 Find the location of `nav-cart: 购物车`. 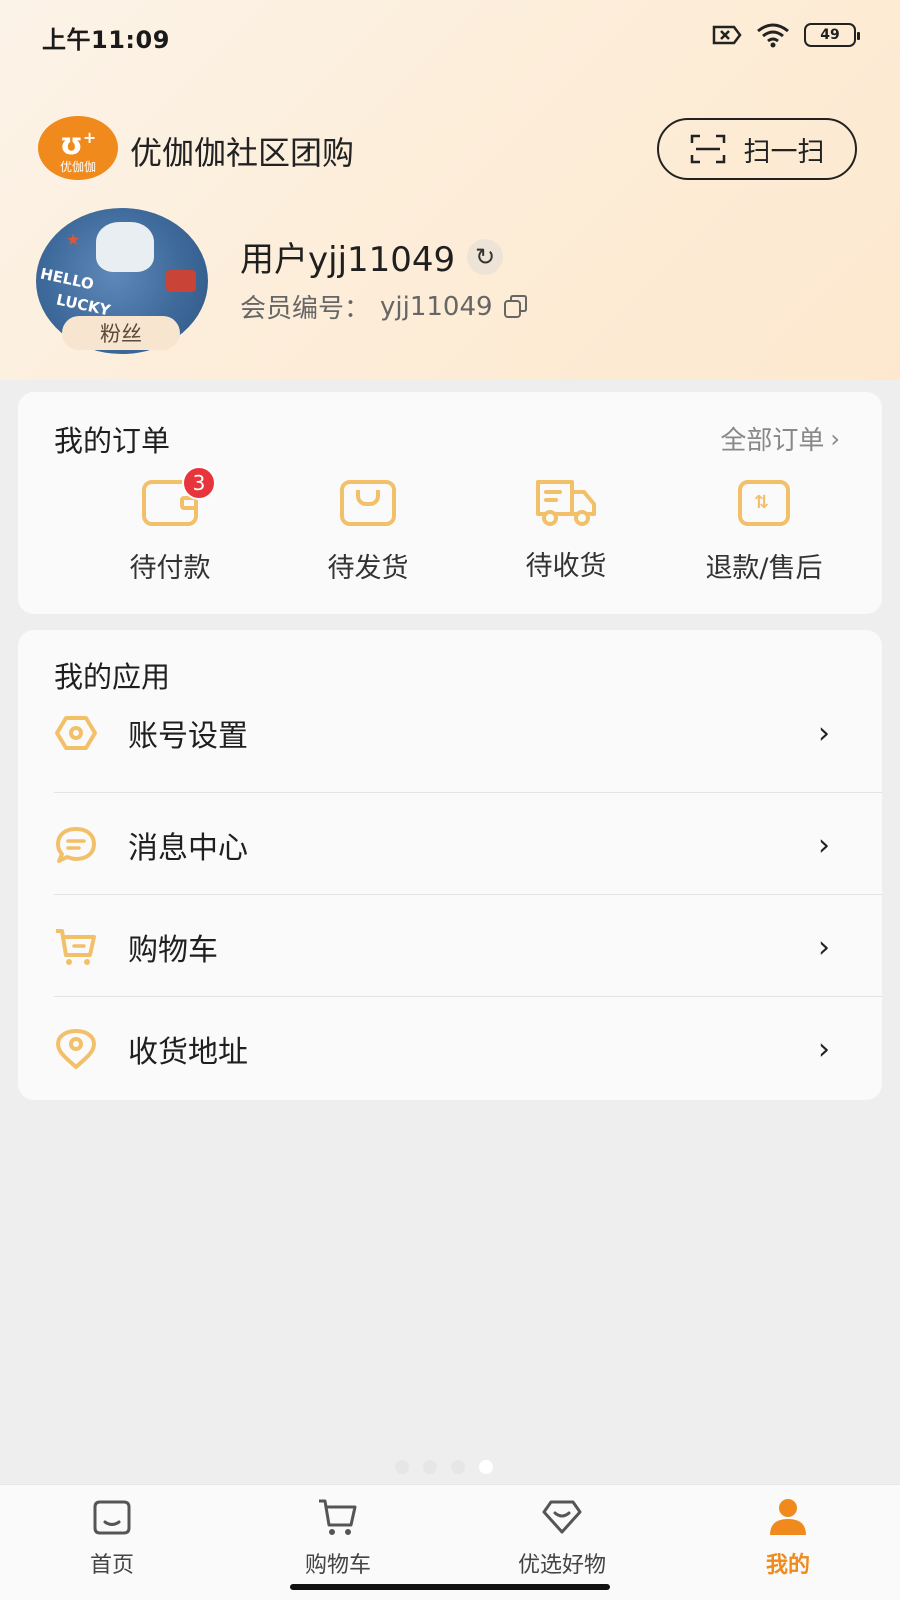

nav-cart: 购物车 is located at coordinates (338, 1537).